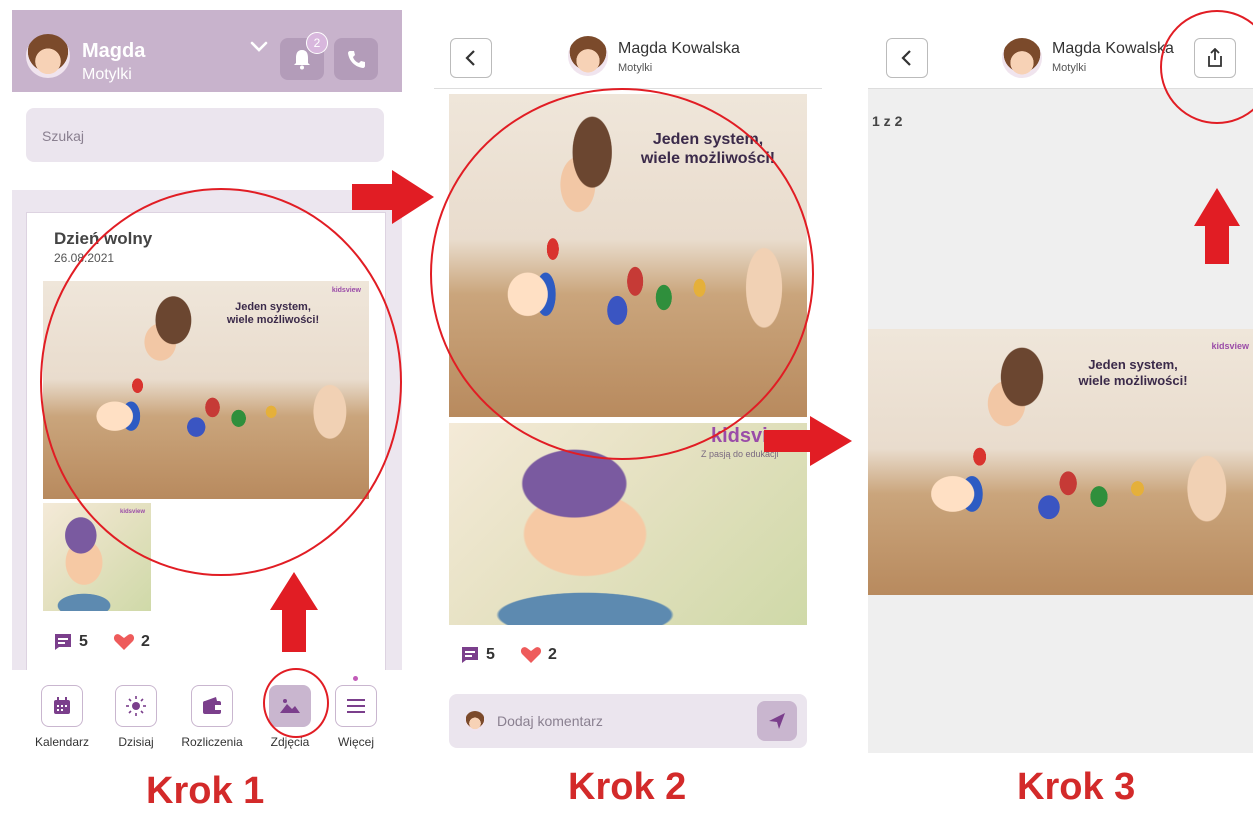  Describe the element at coordinates (205, 791) in the screenshot. I see `step-label-1: Krok 1` at that location.